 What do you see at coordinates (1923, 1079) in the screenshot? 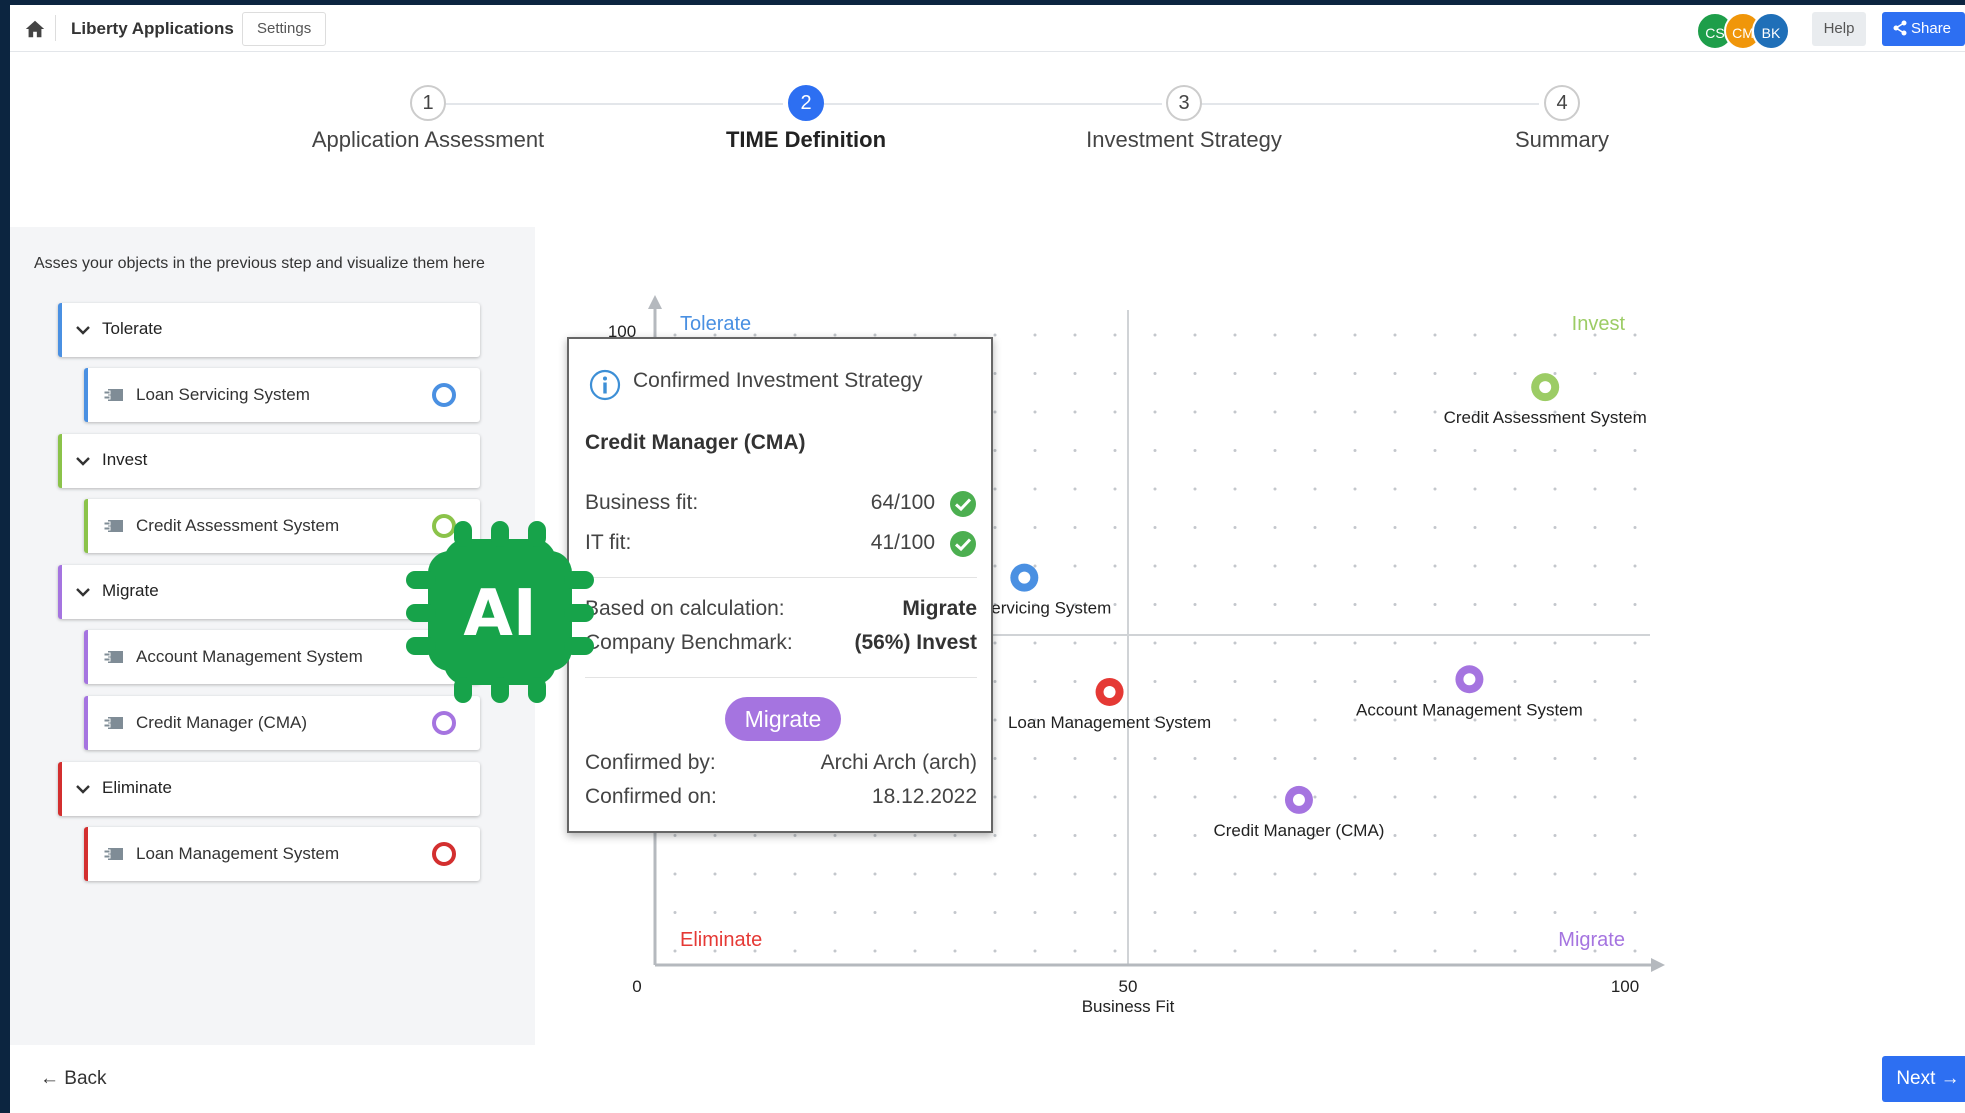
I see `next-button: Next →` at bounding box center [1923, 1079].